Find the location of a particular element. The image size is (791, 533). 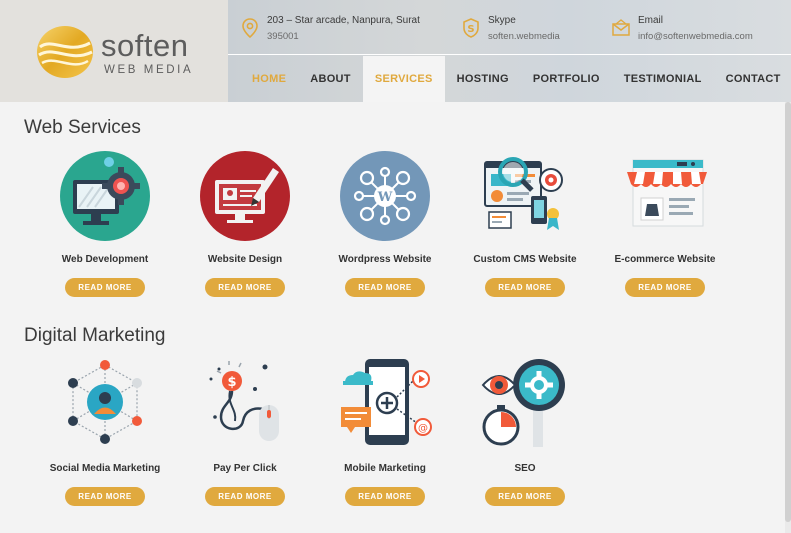

social-network-icon is located at coordinates (105, 402).